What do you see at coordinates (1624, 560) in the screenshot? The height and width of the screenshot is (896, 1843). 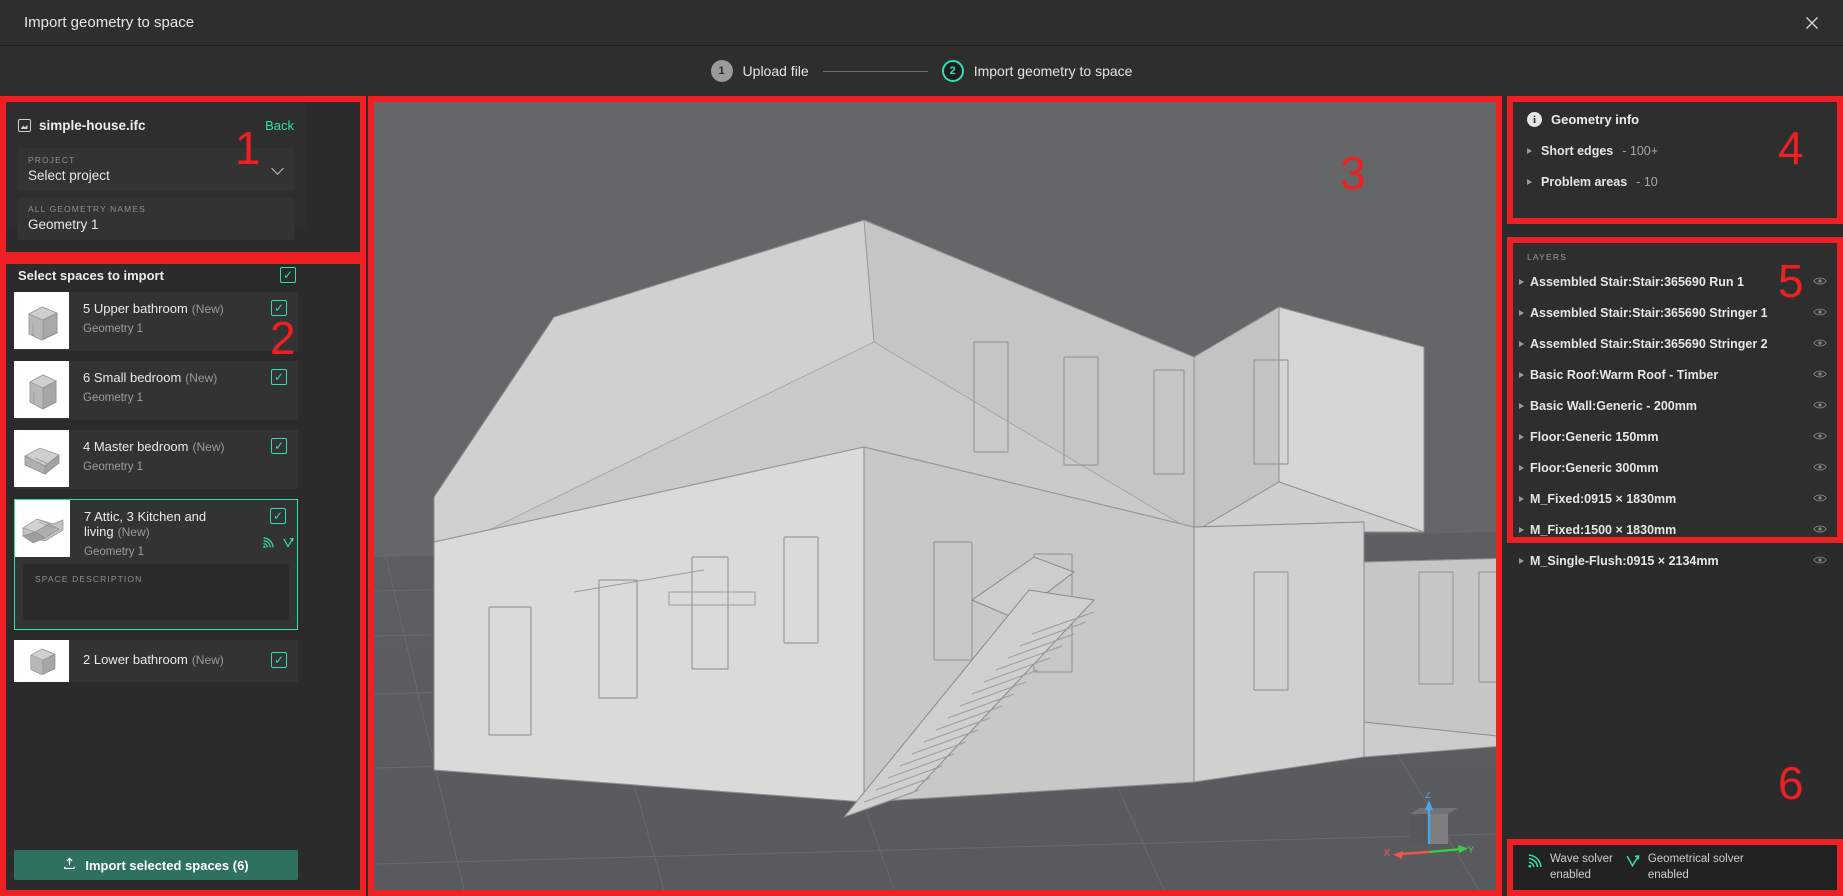 I see `layer-name: M_Single-Flush:0915 × 2134mm` at bounding box center [1624, 560].